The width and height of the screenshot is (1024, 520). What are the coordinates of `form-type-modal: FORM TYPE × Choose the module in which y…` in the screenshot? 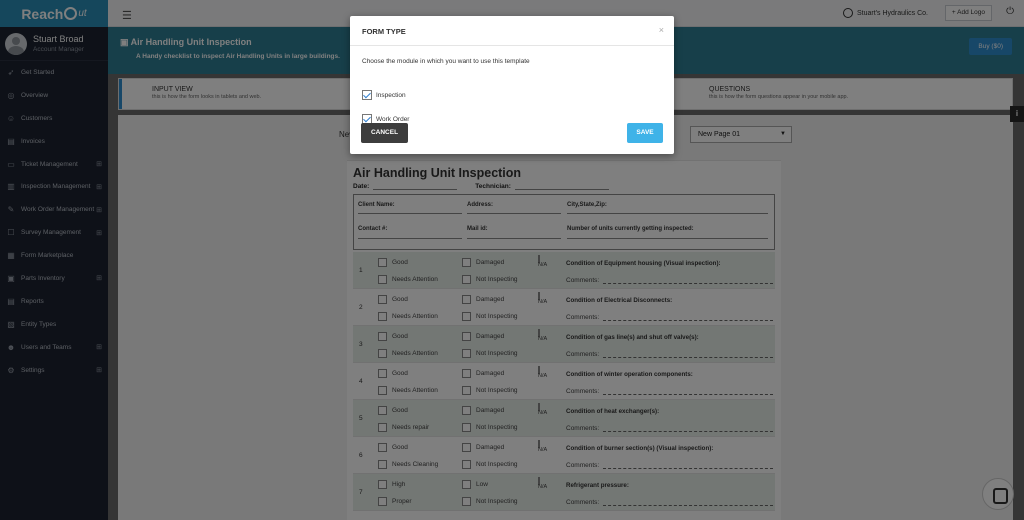 It's located at (512, 85).